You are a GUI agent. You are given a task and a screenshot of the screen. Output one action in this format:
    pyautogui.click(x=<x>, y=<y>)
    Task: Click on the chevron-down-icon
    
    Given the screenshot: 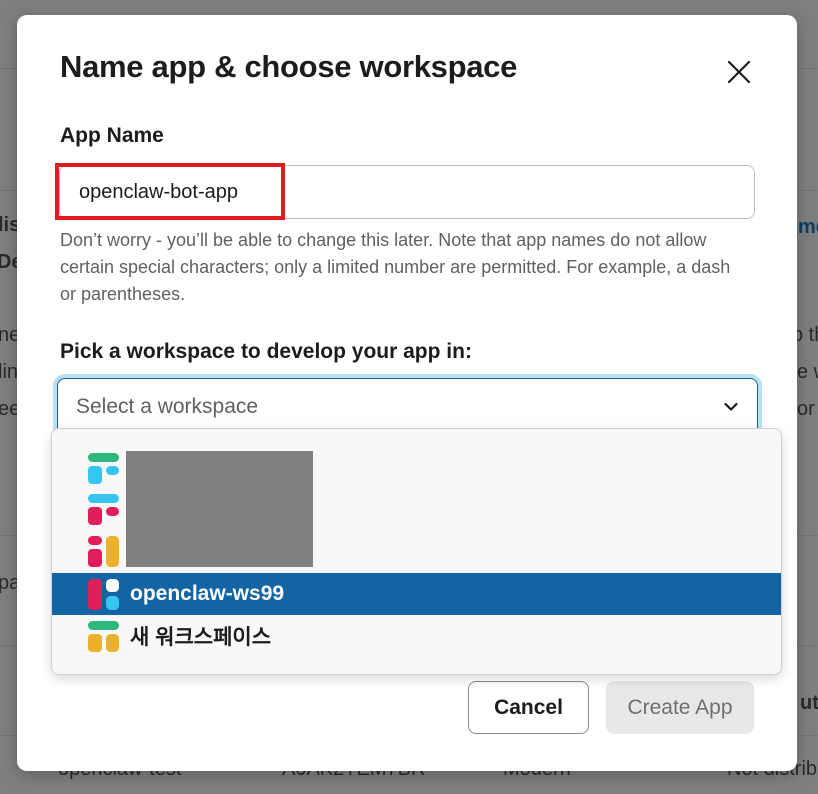 What is the action you would take?
    pyautogui.click(x=731, y=407)
    